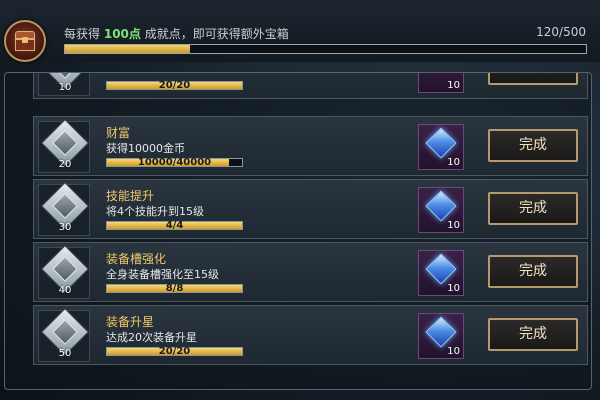 This screenshot has height=400, width=600. I want to click on bonus-hint: 每获得 100点 成就点，即可获得额外宝箱, so click(176, 33).